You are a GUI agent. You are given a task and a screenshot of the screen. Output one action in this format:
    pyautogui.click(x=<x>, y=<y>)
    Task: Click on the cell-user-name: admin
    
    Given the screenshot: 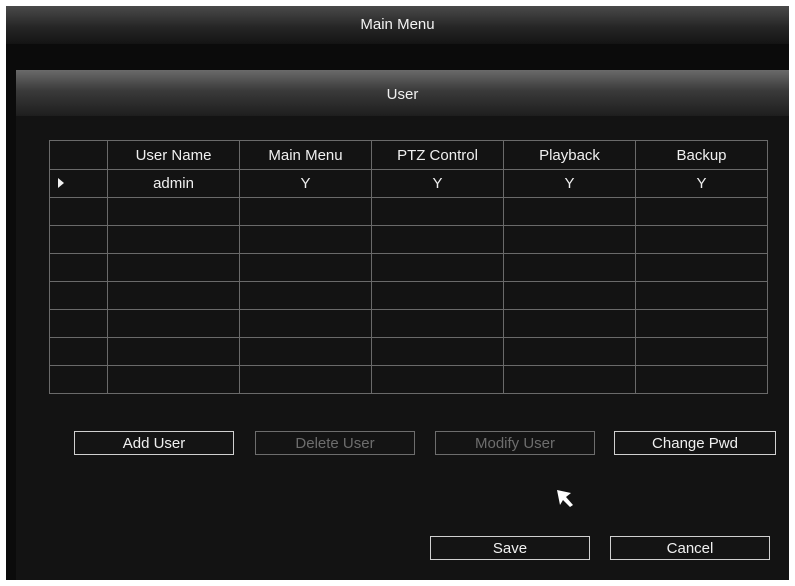 What is the action you would take?
    pyautogui.click(x=173, y=183)
    